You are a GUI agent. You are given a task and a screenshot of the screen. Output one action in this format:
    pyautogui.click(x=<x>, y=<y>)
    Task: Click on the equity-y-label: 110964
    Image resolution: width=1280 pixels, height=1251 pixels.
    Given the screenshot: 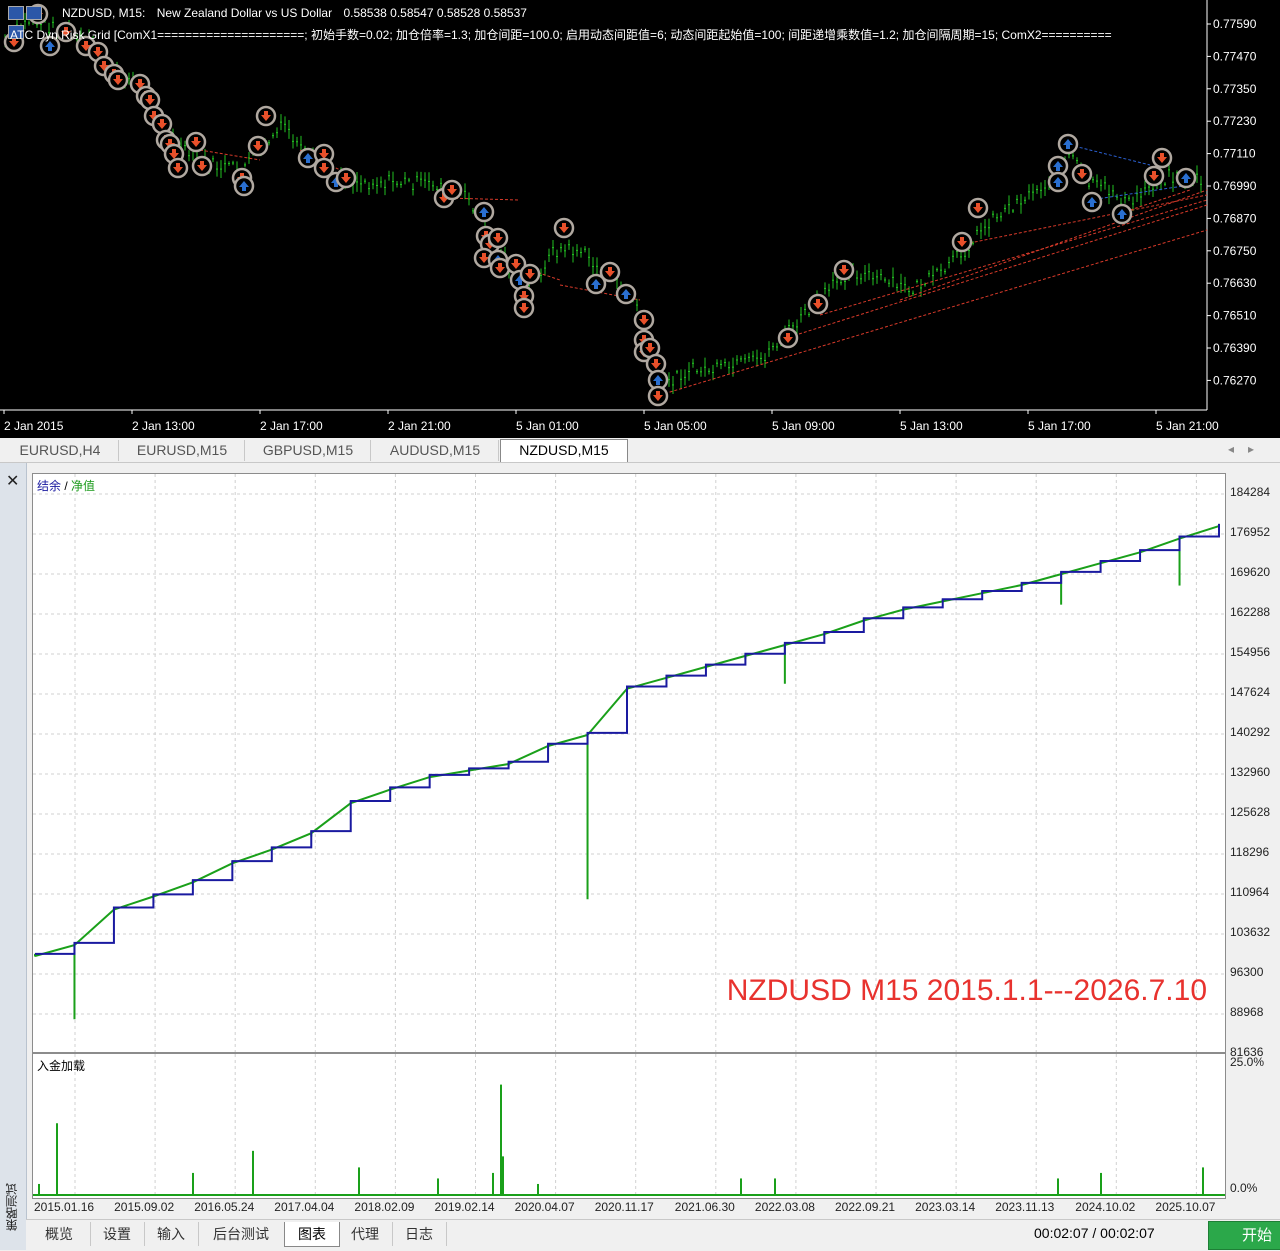 What is the action you would take?
    pyautogui.click(x=1250, y=892)
    